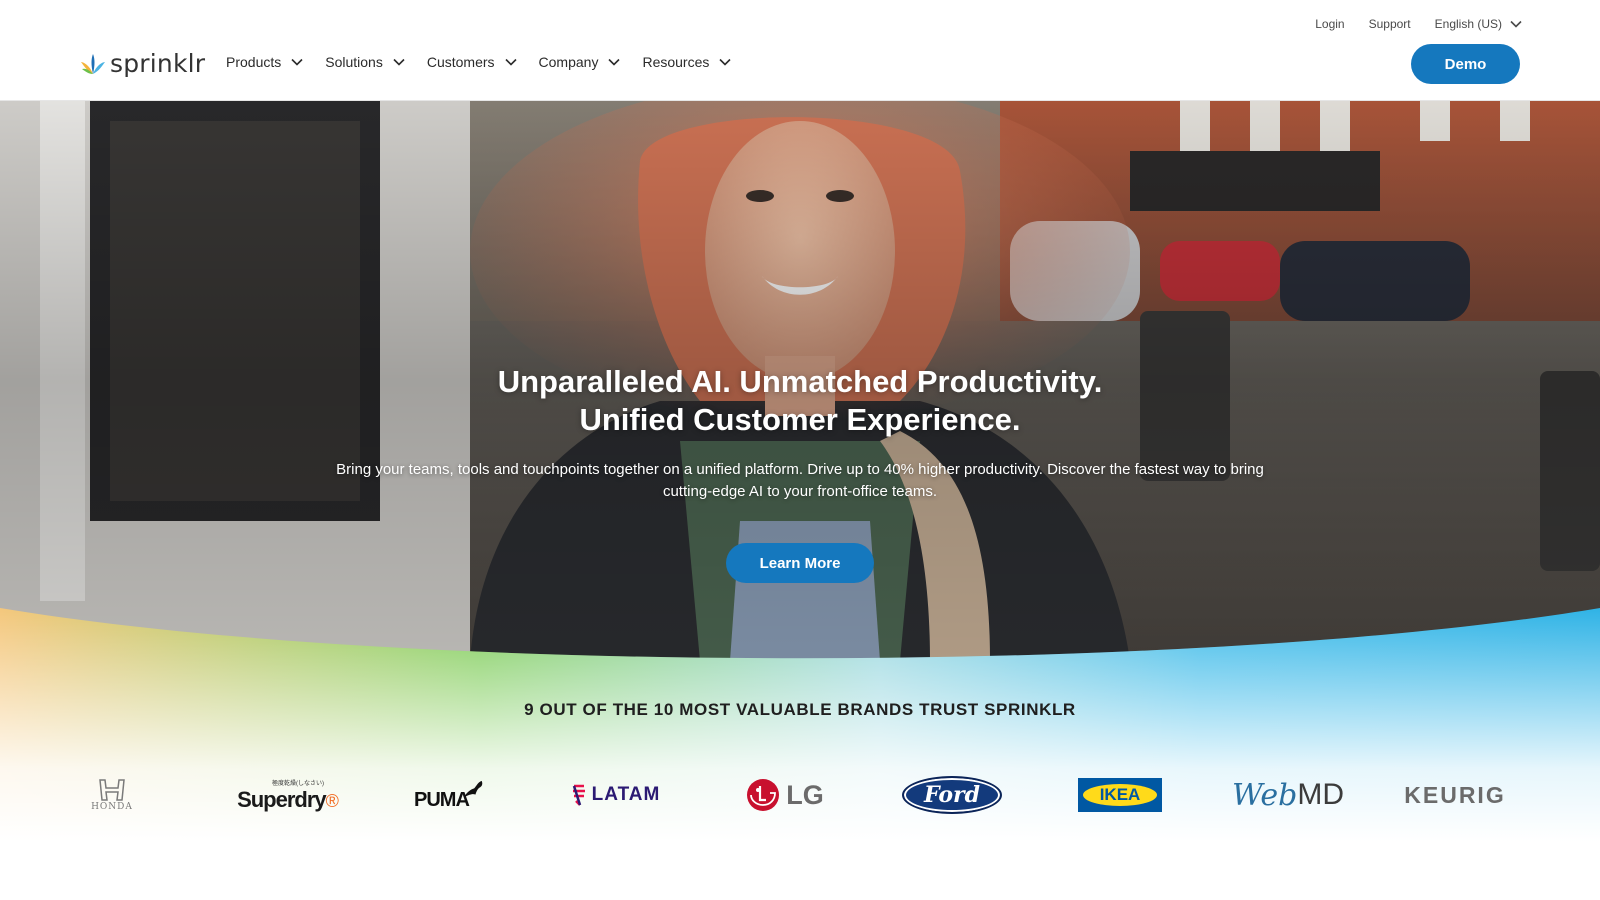 This screenshot has height=900, width=1600. What do you see at coordinates (568, 62) in the screenshot?
I see `nav-label: Company` at bounding box center [568, 62].